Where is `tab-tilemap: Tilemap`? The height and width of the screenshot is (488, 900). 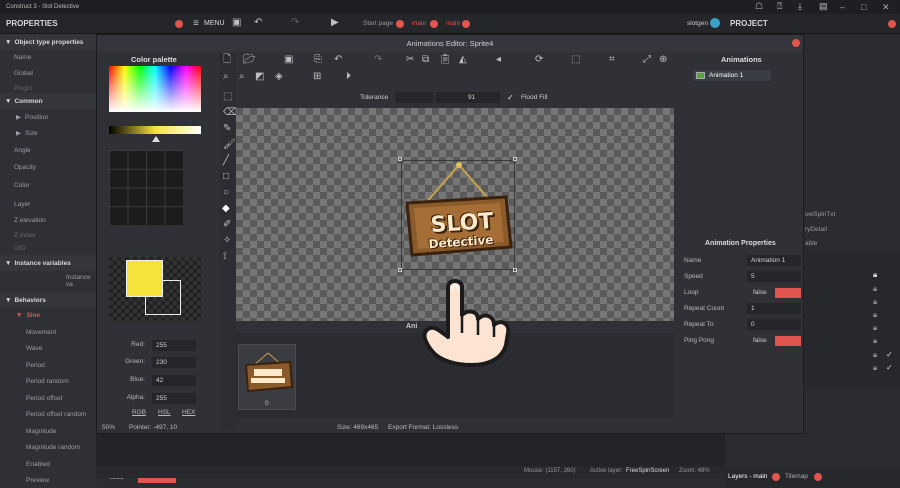
tab-tilemap: Tilemap is located at coordinates (796, 476).